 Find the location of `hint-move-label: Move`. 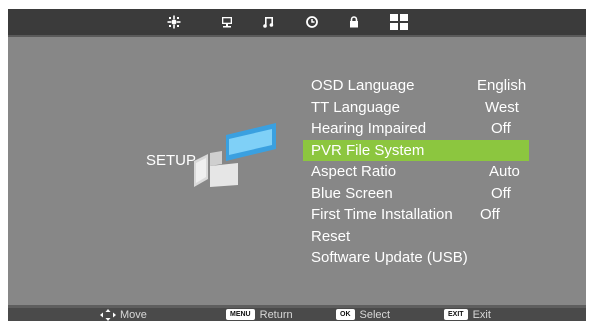

hint-move-label: Move is located at coordinates (133, 314).